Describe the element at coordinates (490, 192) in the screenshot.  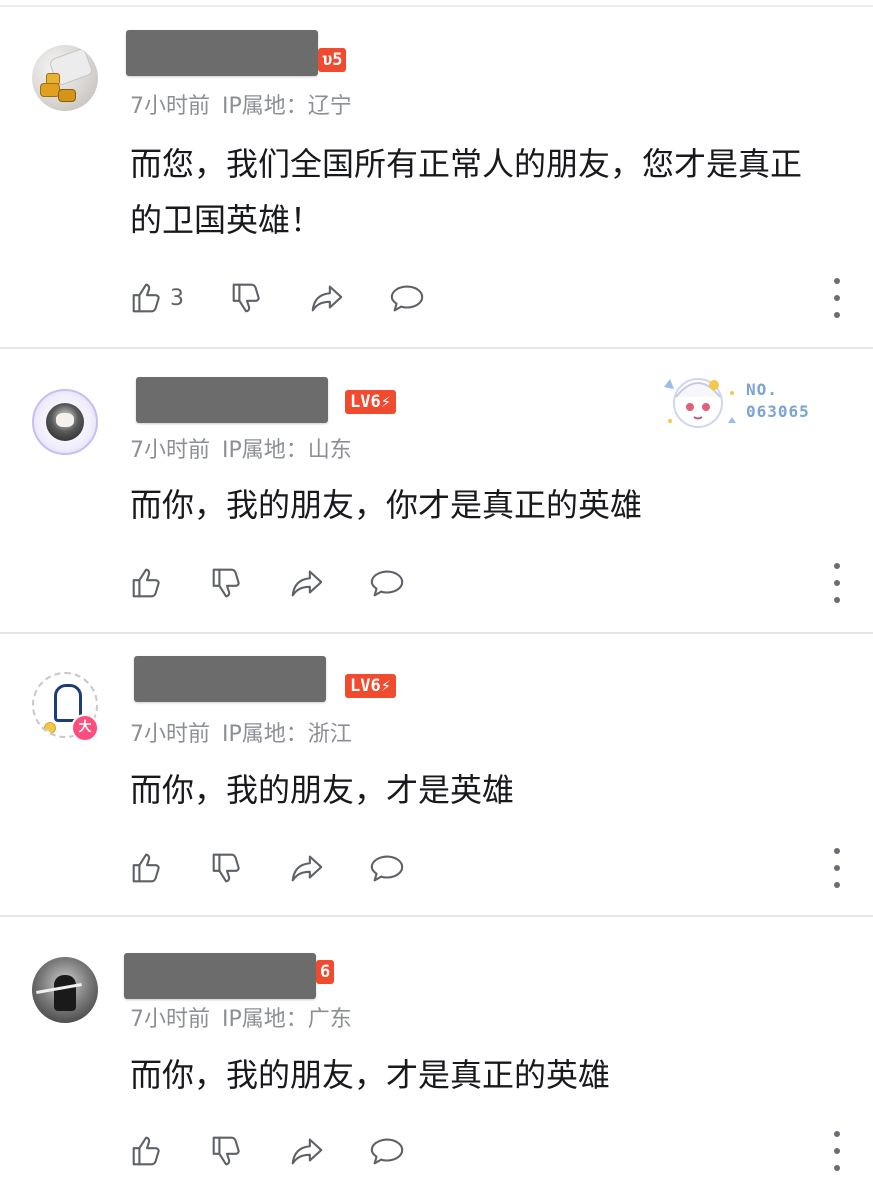
I see `comment-text: 而您，我们全国所有正常人的朋友，您才是真正 的卫国英雄！` at that location.